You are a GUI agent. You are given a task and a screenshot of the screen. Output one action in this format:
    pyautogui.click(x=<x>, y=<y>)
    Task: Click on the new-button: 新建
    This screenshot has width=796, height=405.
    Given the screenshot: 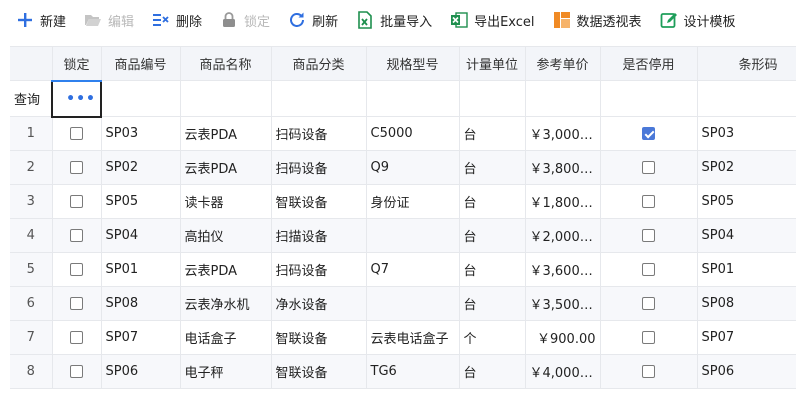 What is the action you would take?
    pyautogui.click(x=41, y=20)
    